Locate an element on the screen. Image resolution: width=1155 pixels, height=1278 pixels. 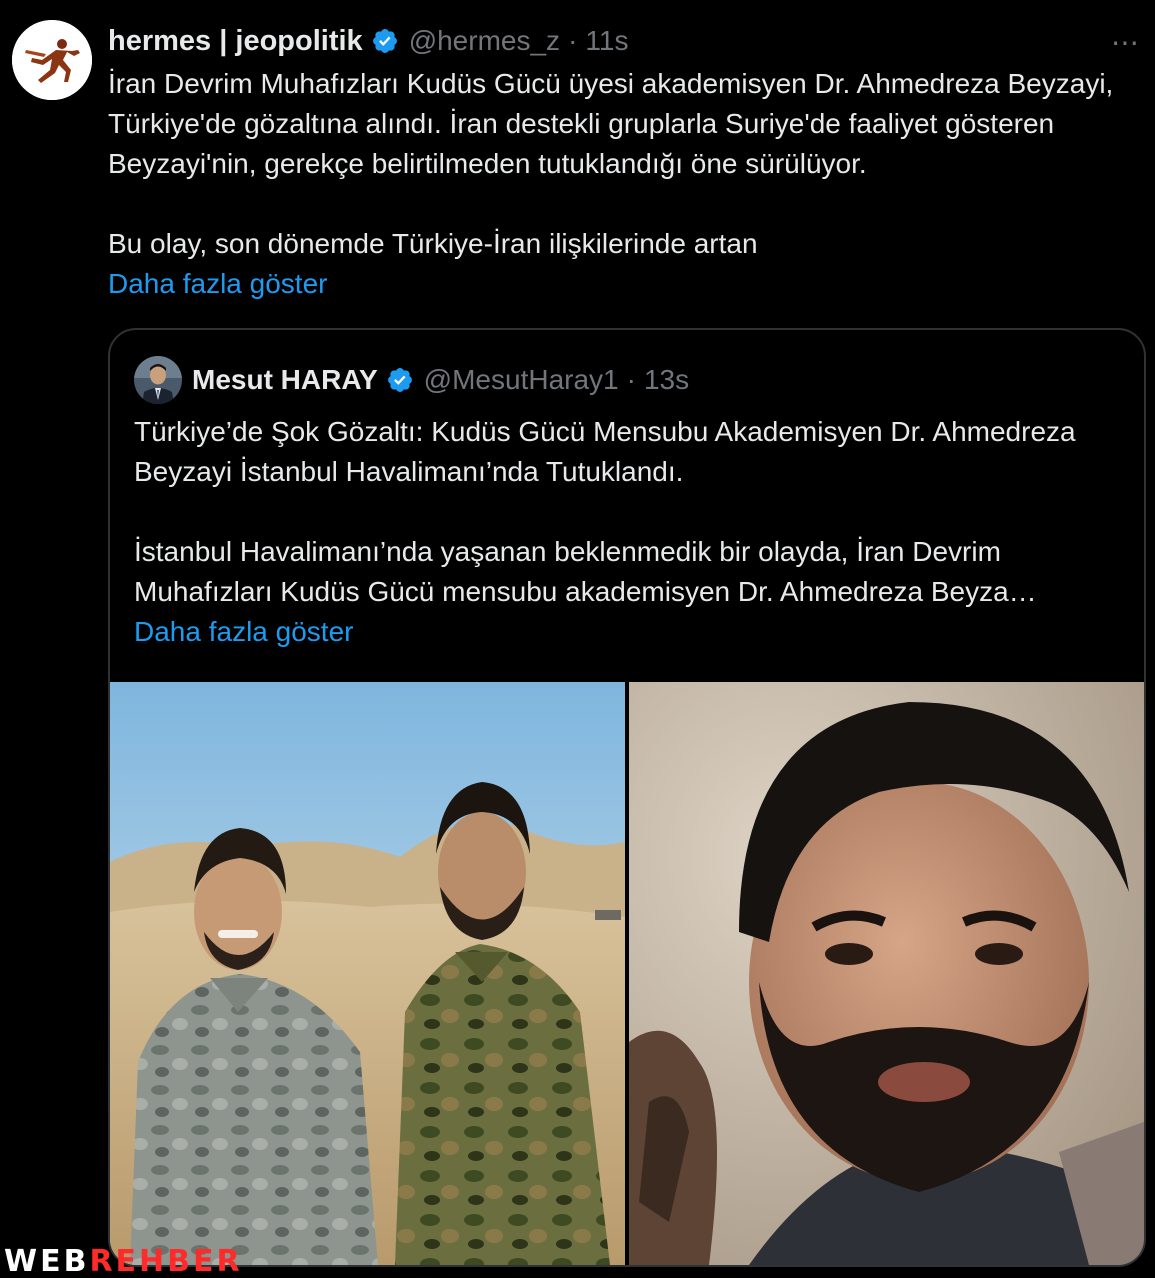
watermark-part: REHBER is located at coordinates (166, 1261).